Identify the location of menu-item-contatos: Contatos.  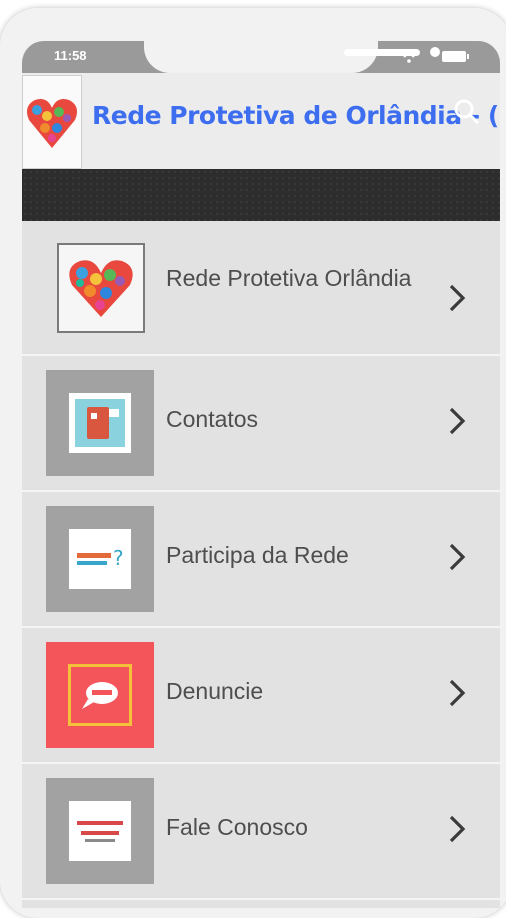
(261, 424).